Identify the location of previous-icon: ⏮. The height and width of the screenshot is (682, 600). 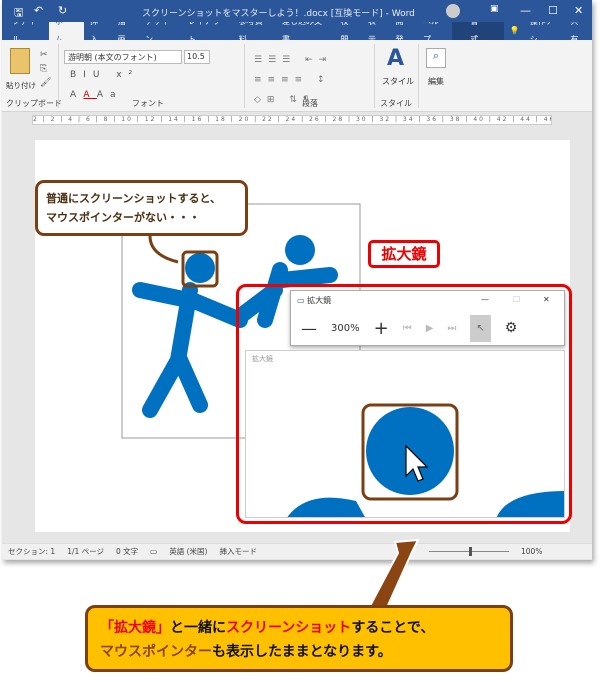
(407, 328).